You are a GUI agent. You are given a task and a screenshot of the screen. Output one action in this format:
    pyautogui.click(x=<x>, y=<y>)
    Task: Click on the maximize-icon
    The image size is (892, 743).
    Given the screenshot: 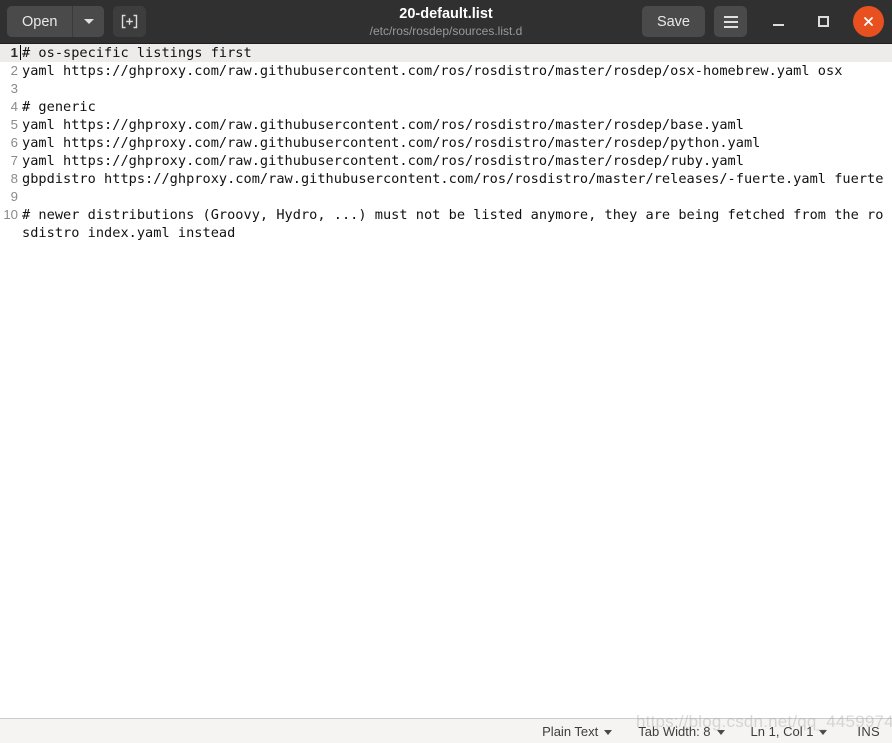 What is the action you would take?
    pyautogui.click(x=823, y=21)
    